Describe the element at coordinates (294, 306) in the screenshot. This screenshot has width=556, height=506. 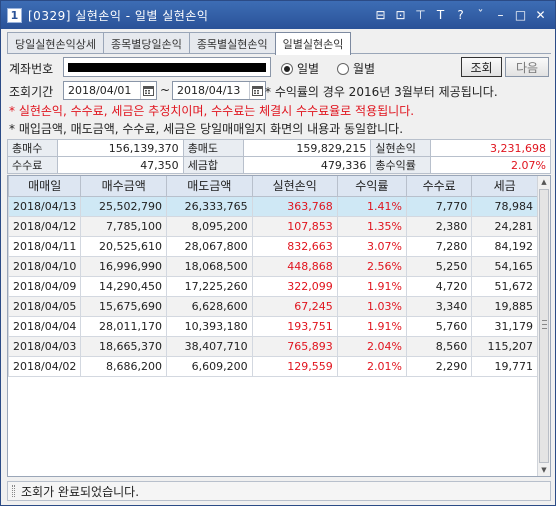
I see `cell-realized-pnl: 67,245` at that location.